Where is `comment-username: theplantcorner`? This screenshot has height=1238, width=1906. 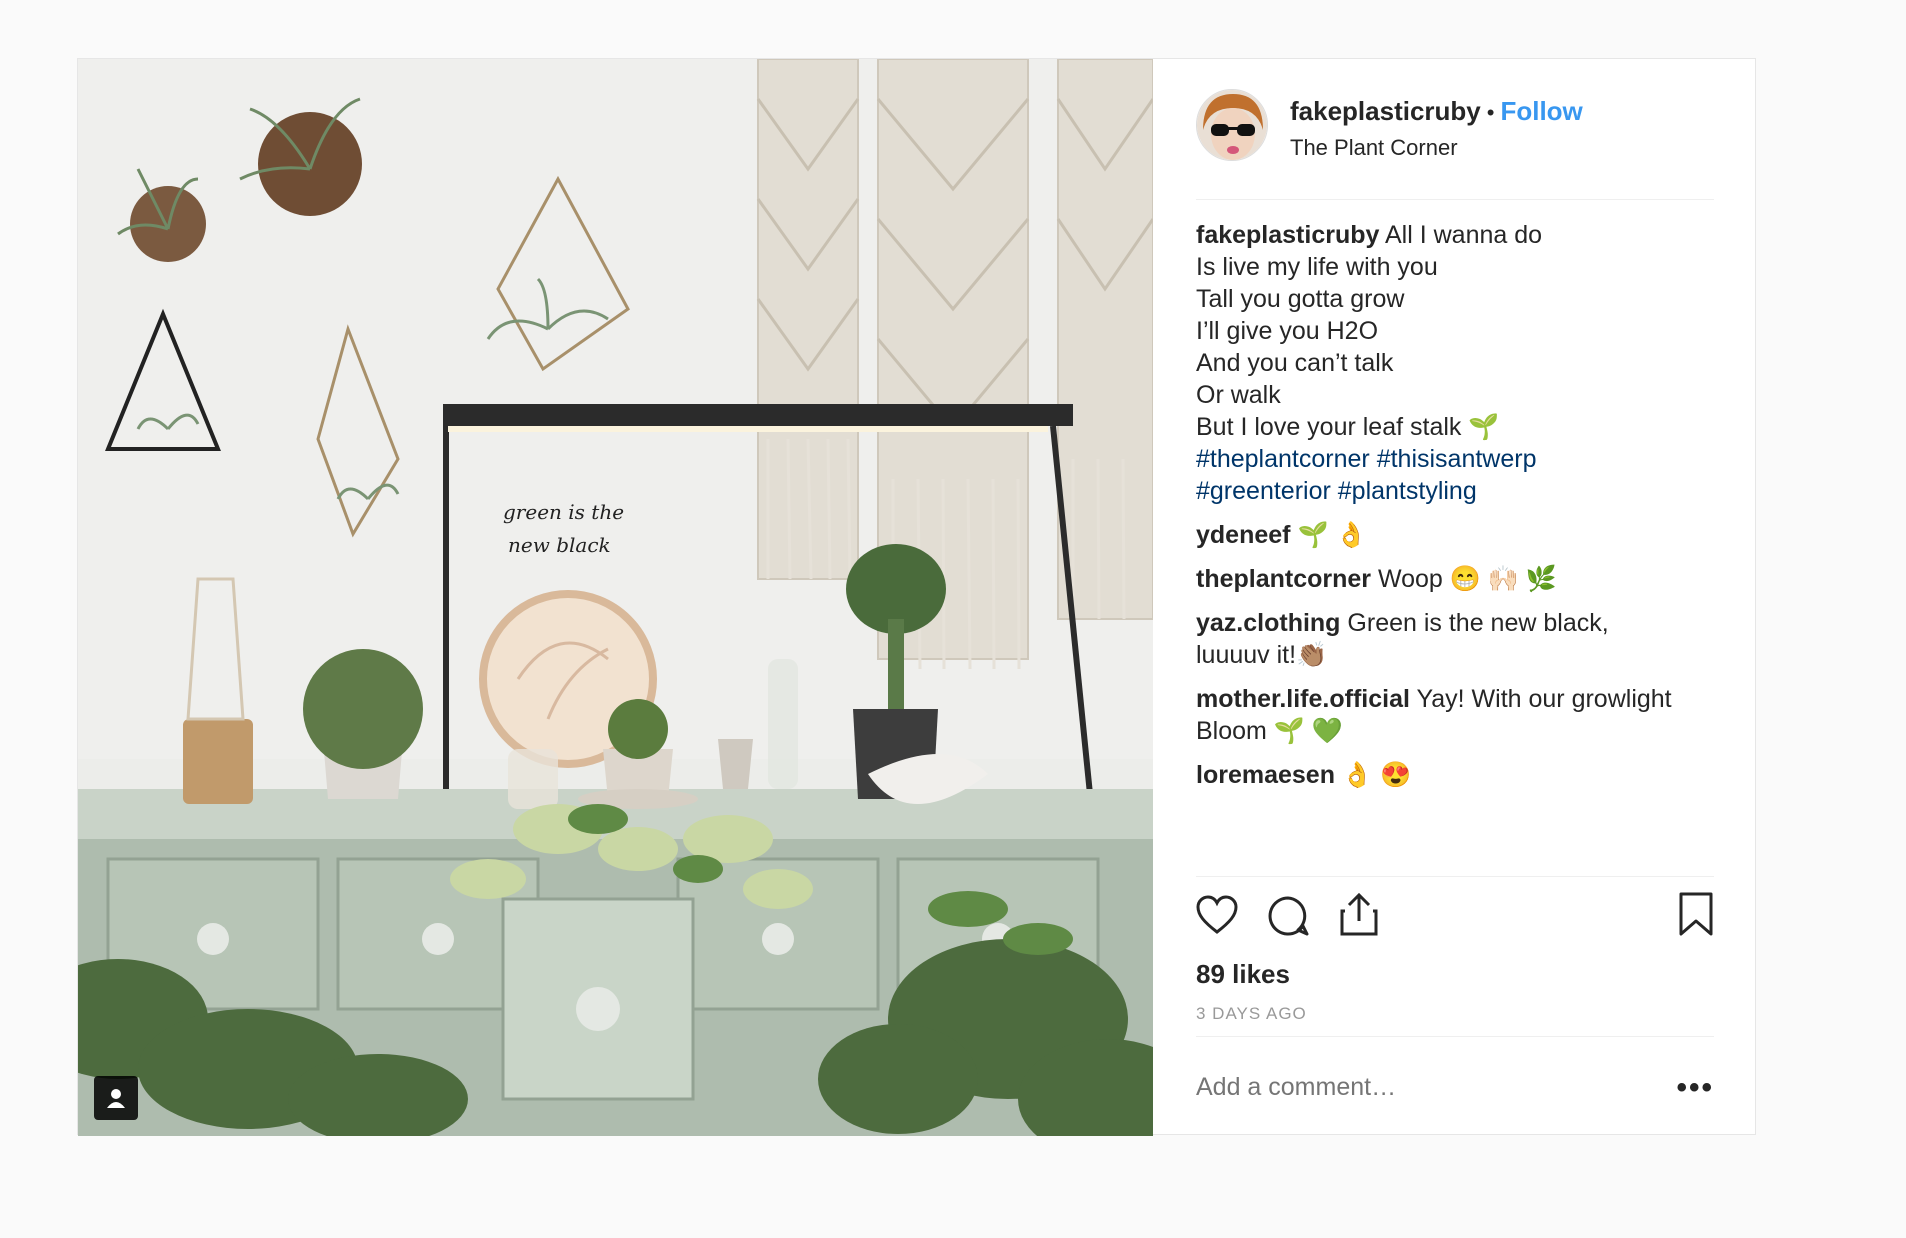 comment-username: theplantcorner is located at coordinates (1283, 579).